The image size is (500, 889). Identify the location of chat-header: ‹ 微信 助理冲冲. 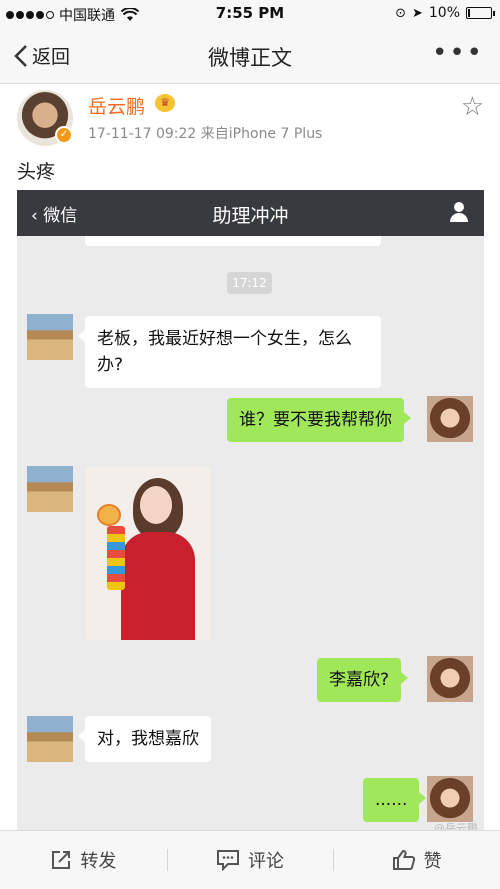
(250, 213).